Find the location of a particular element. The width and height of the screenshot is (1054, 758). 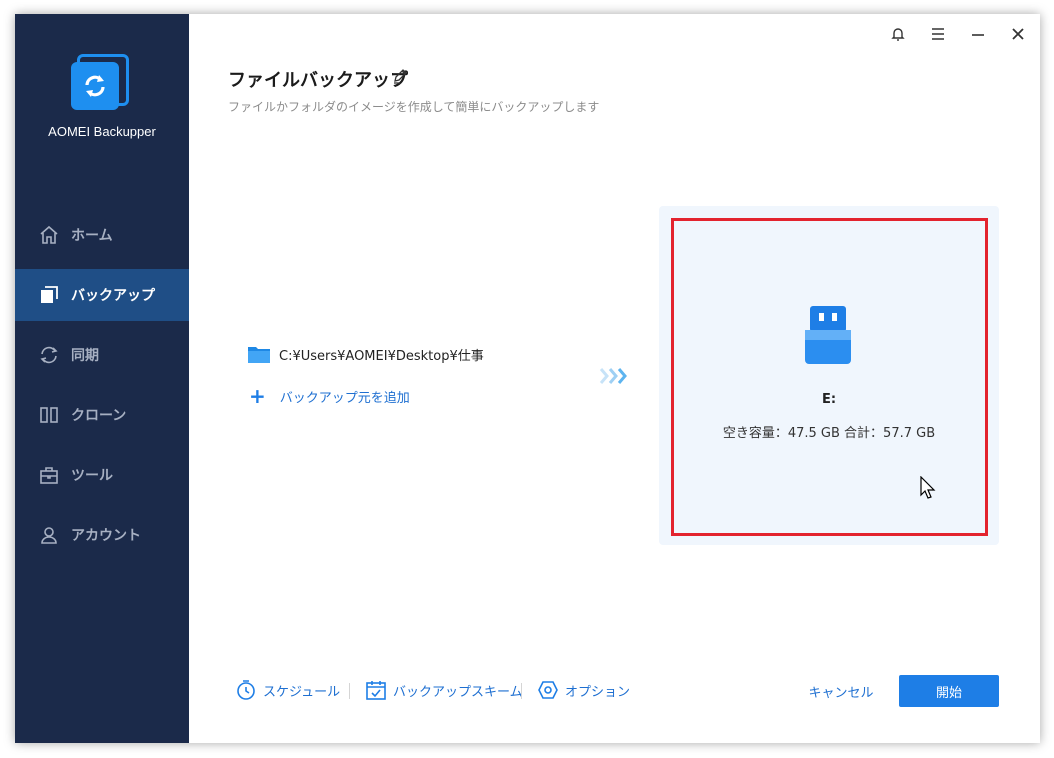

minimize-button is located at coordinates (978, 34).